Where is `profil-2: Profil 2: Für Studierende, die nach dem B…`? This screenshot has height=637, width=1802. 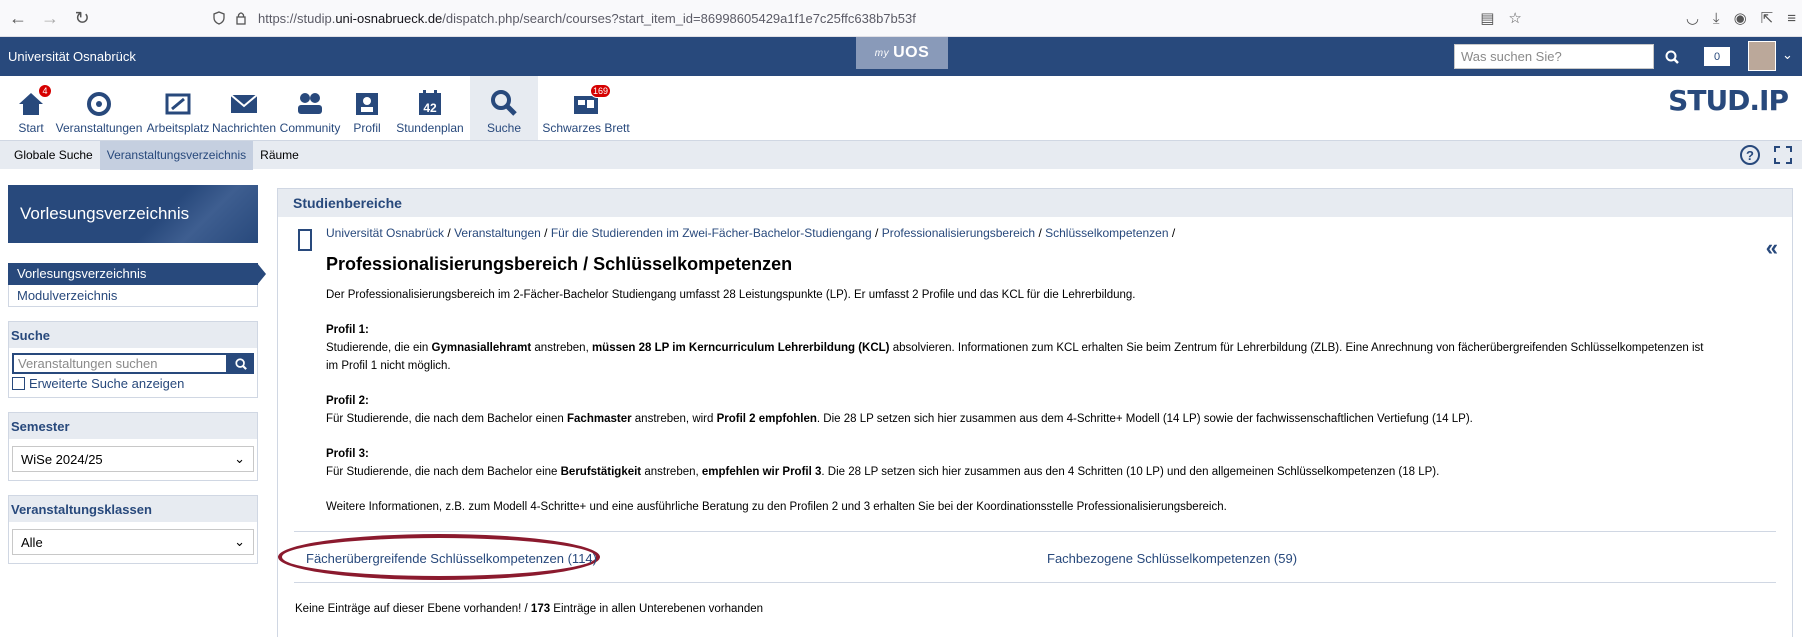 profil-2: Profil 2: Für Studierende, die nach dem B… is located at coordinates (899, 410).